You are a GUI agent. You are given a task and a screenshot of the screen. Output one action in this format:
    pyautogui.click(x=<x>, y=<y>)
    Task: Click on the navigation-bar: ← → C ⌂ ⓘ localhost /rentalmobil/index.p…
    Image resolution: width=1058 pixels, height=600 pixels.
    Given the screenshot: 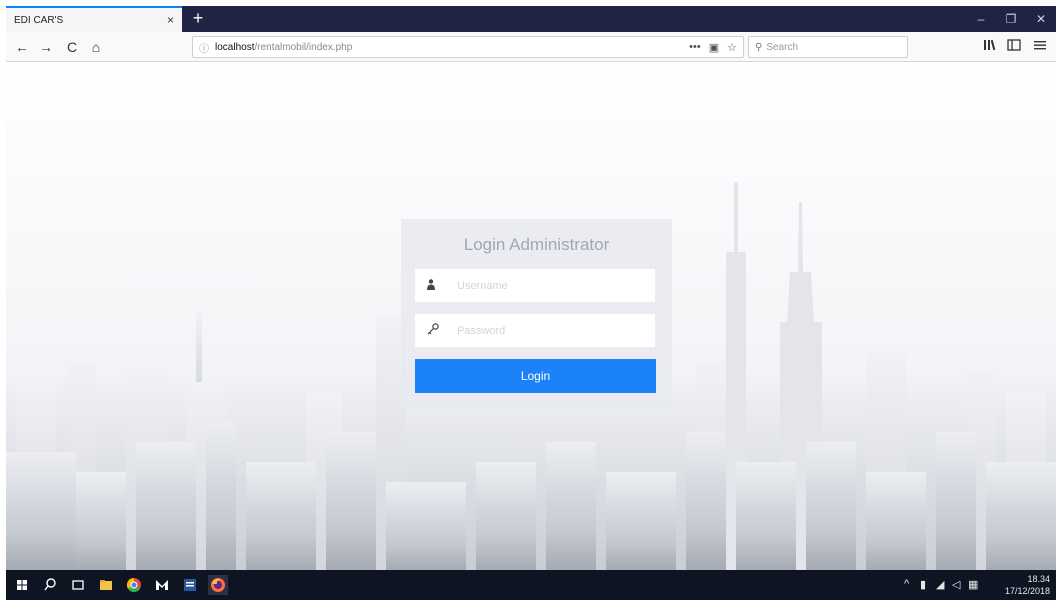 What is the action you would take?
    pyautogui.click(x=531, y=47)
    